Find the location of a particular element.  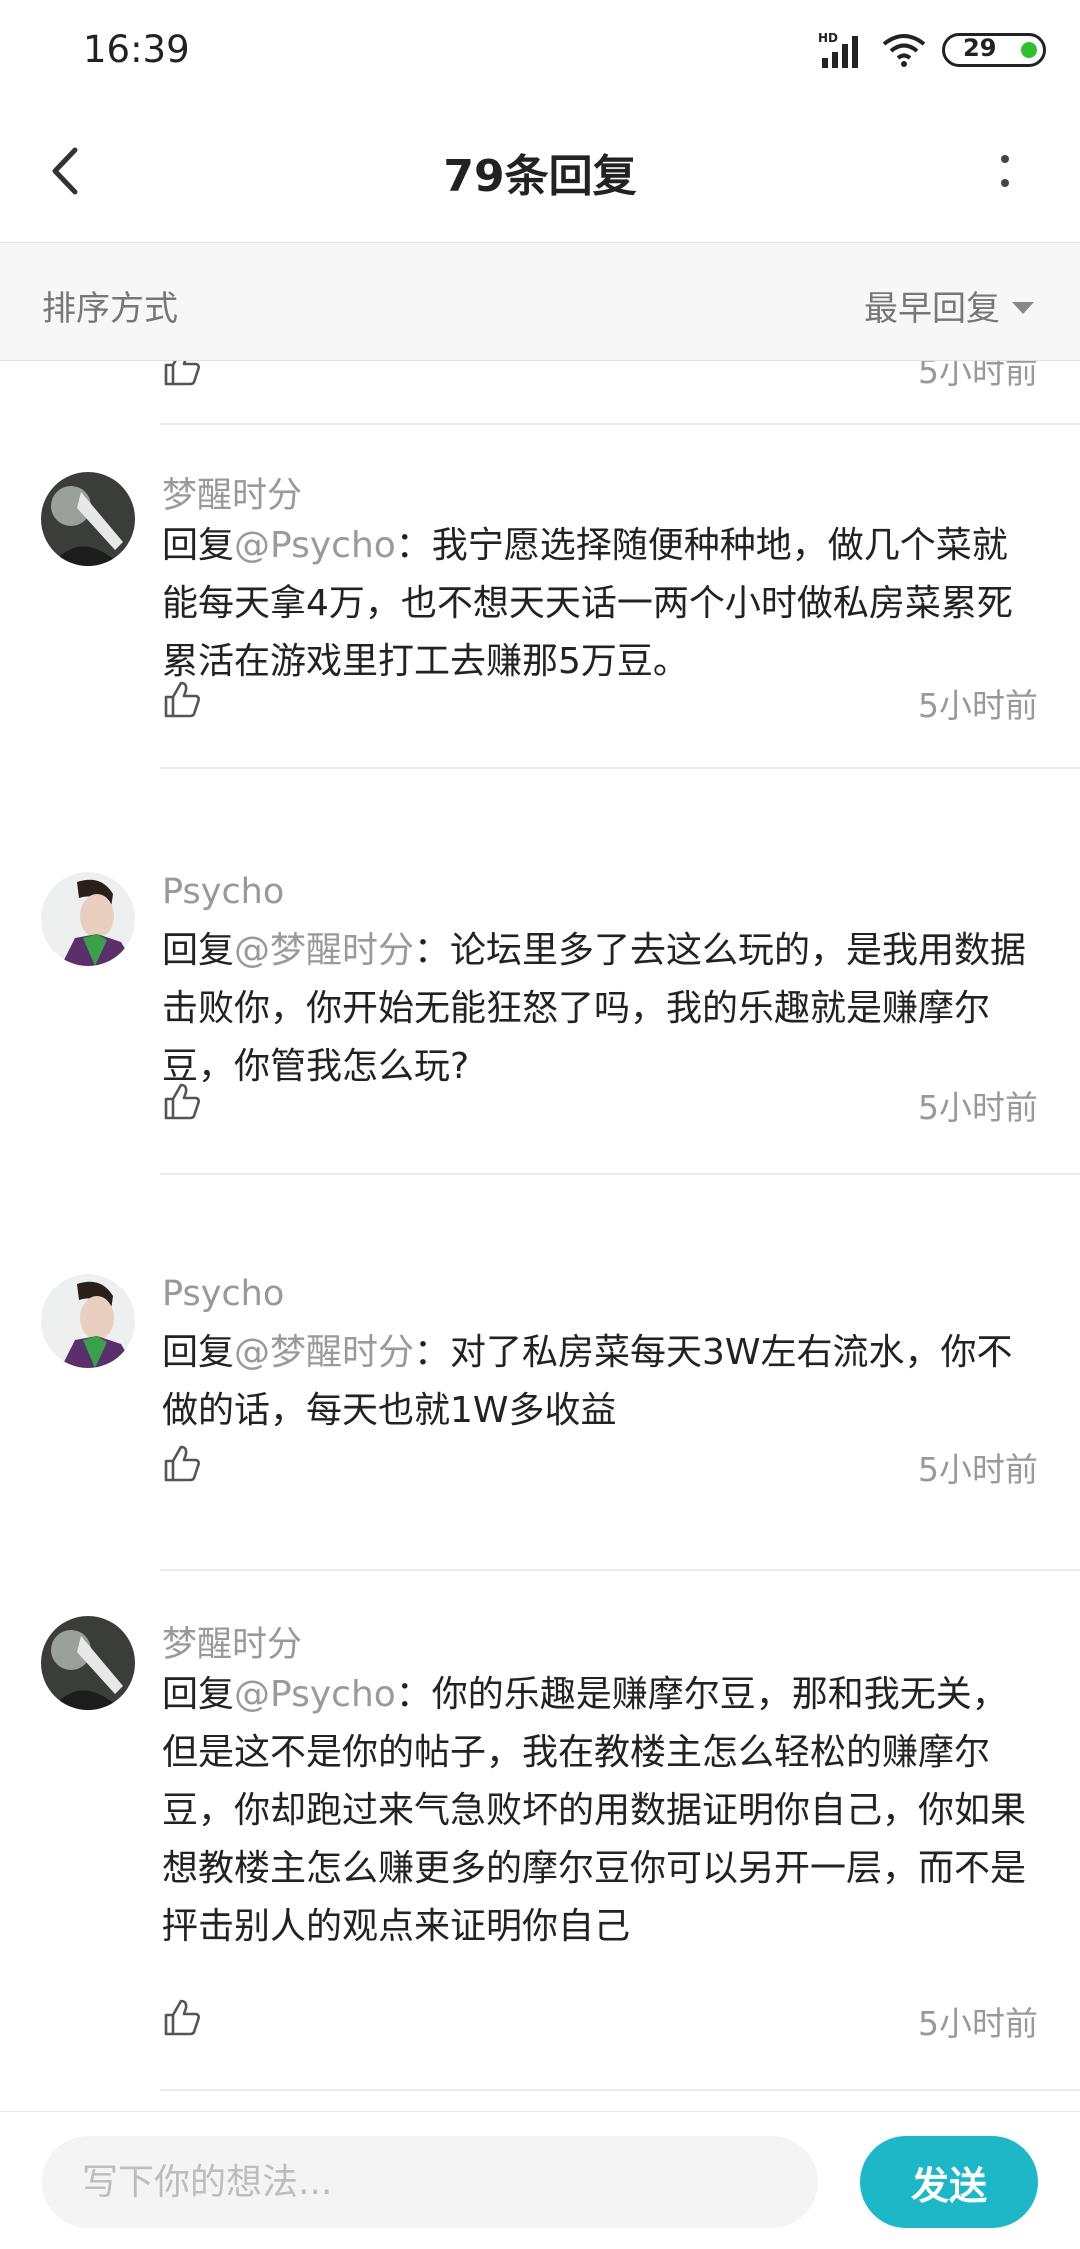

list-item-partial: 5小时前 is located at coordinates (540, 393).